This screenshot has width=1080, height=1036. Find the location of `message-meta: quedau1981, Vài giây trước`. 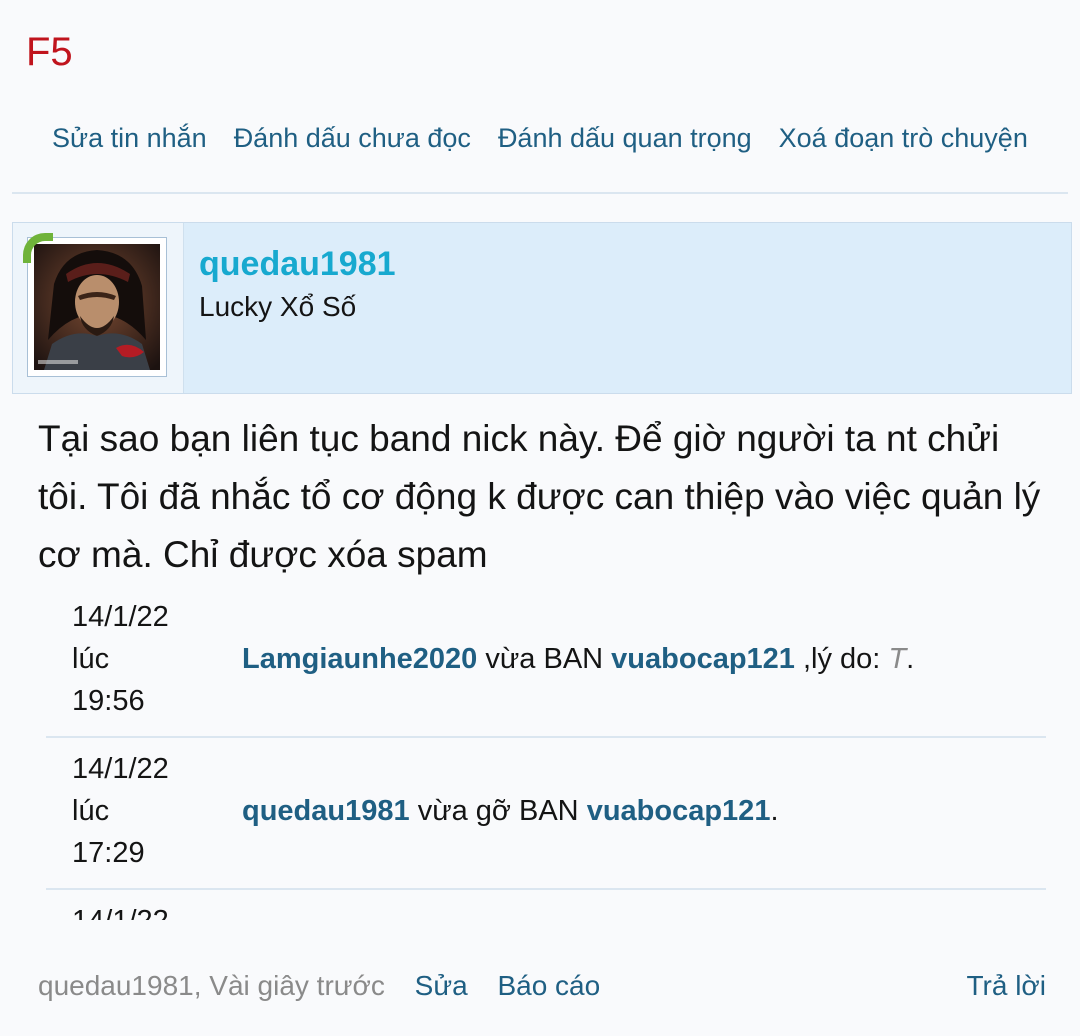

message-meta: quedau1981, Vài giây trước is located at coordinates (211, 985).